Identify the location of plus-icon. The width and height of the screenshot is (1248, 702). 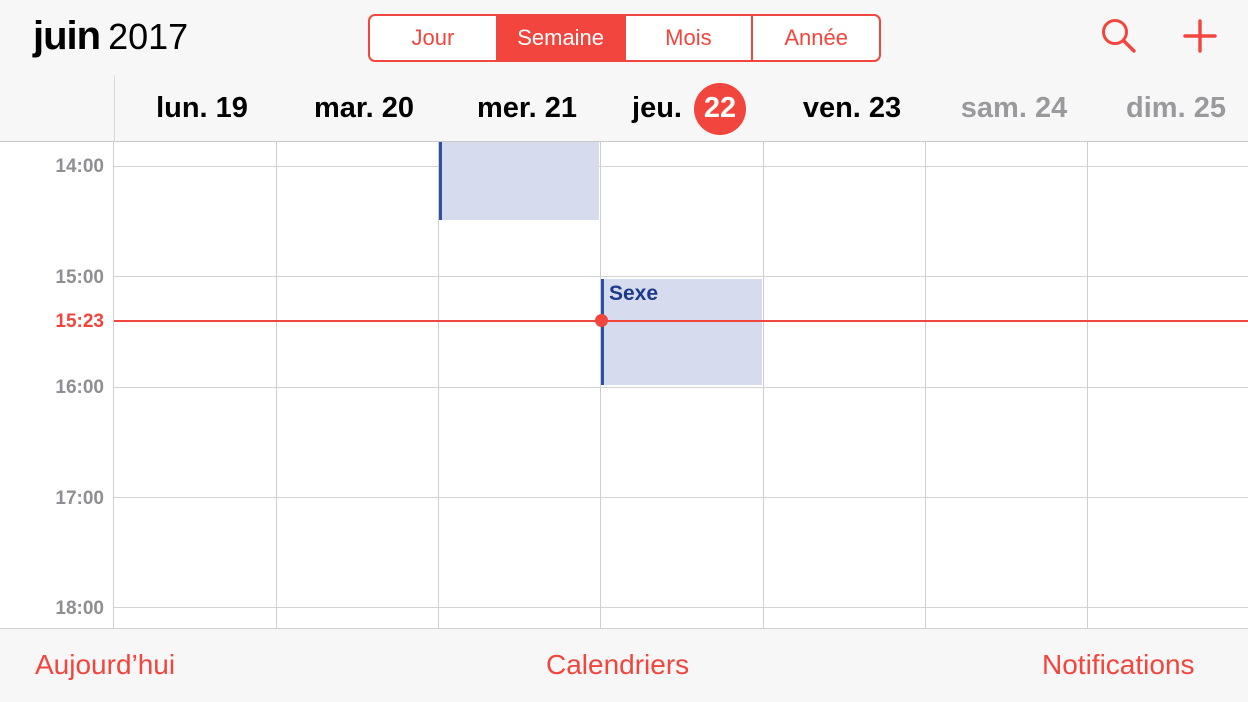
(1200, 36).